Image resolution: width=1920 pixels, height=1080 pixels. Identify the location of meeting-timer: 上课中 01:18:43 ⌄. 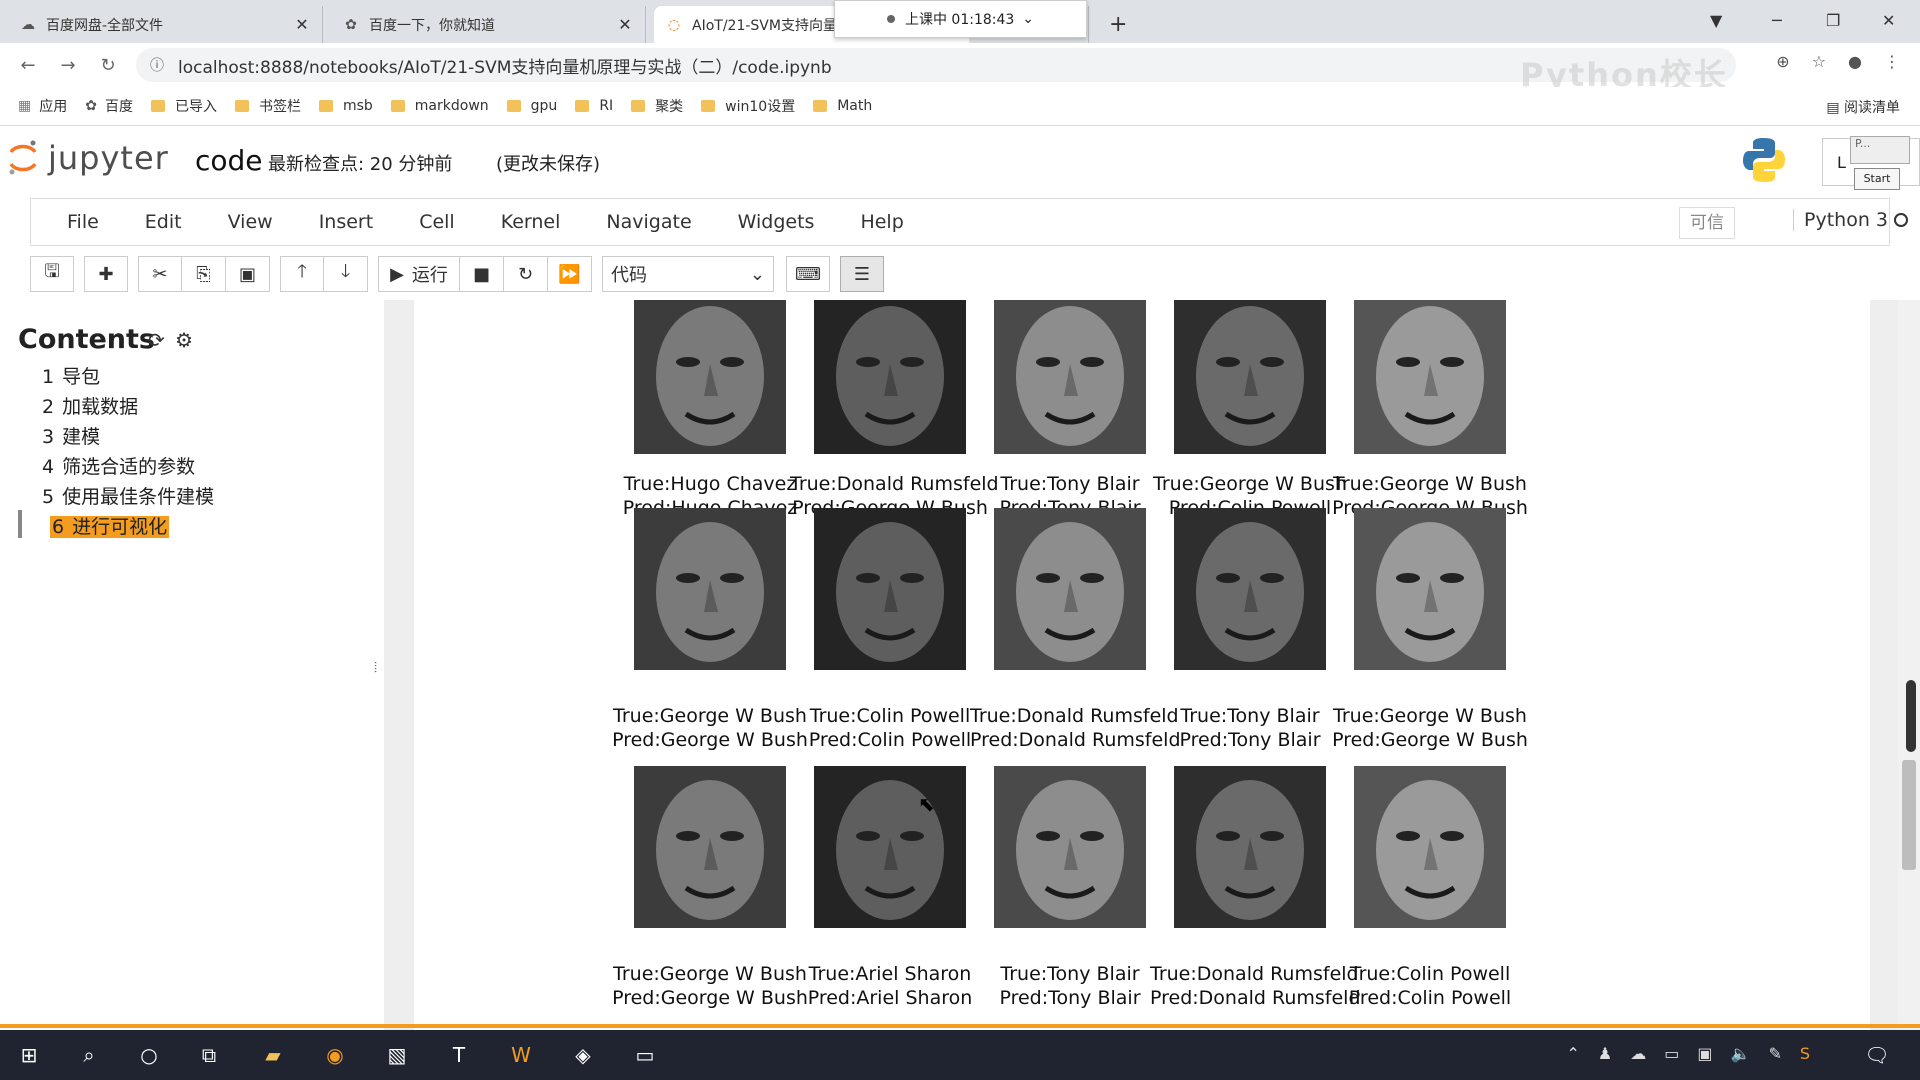
(960, 19).